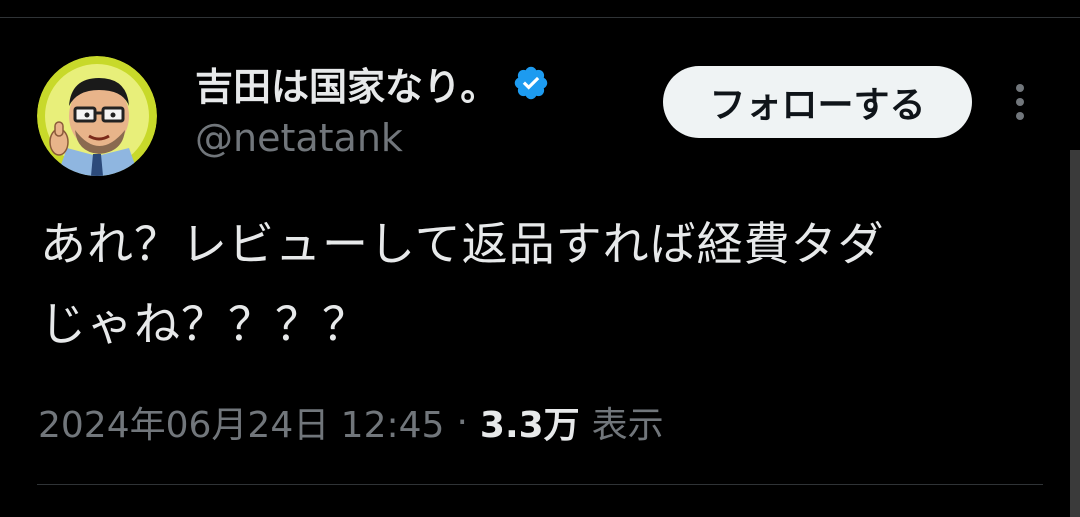 This screenshot has height=517, width=1080. Describe the element at coordinates (530, 422) in the screenshot. I see `views-count: 3.3万` at that location.